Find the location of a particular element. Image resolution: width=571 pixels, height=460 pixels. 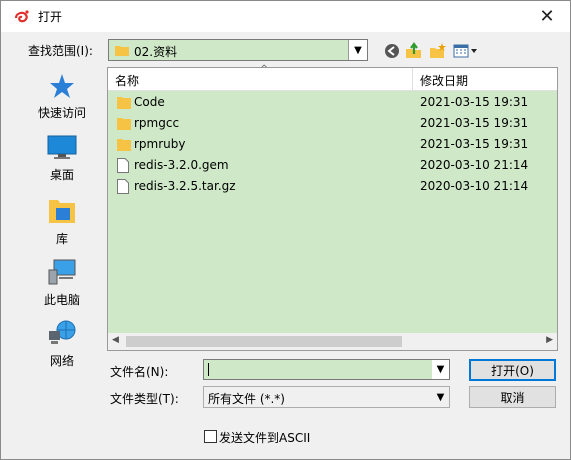

app-logo-icon is located at coordinates (21, 16).